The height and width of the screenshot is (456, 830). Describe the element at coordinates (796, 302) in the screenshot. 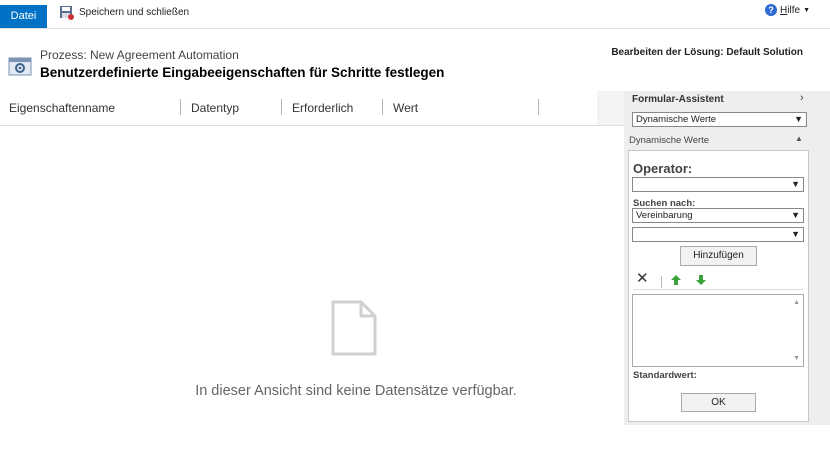

I see `scroll-up-icon: ▲` at that location.